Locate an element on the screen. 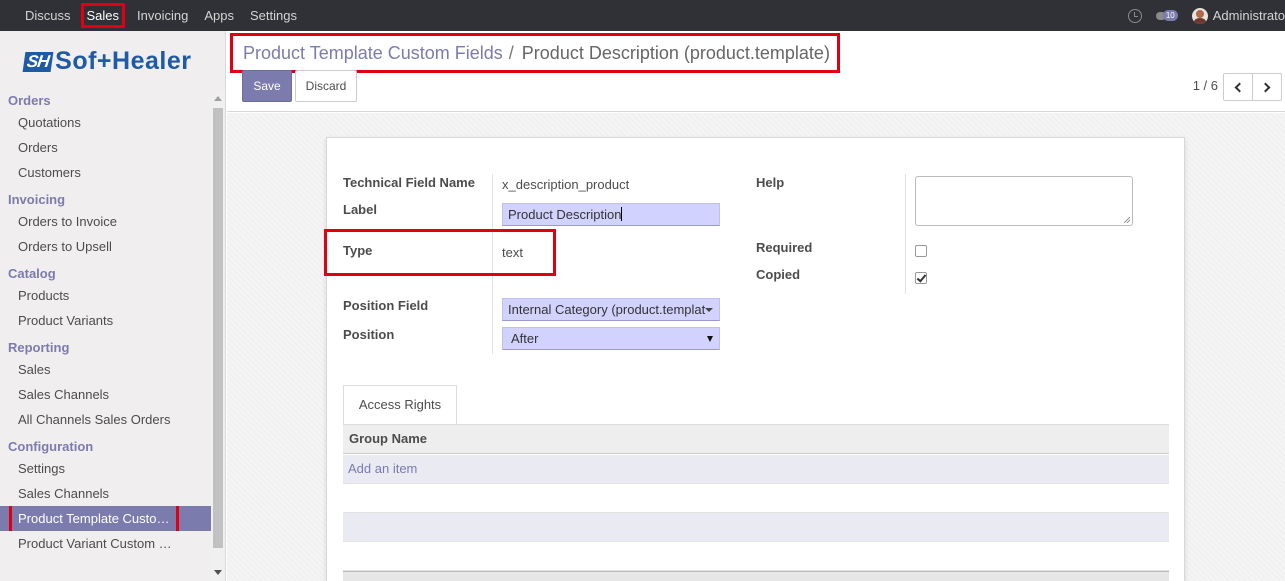 This screenshot has width=1285, height=581. logo-mark: SH Sof+Healer is located at coordinates (107, 61).